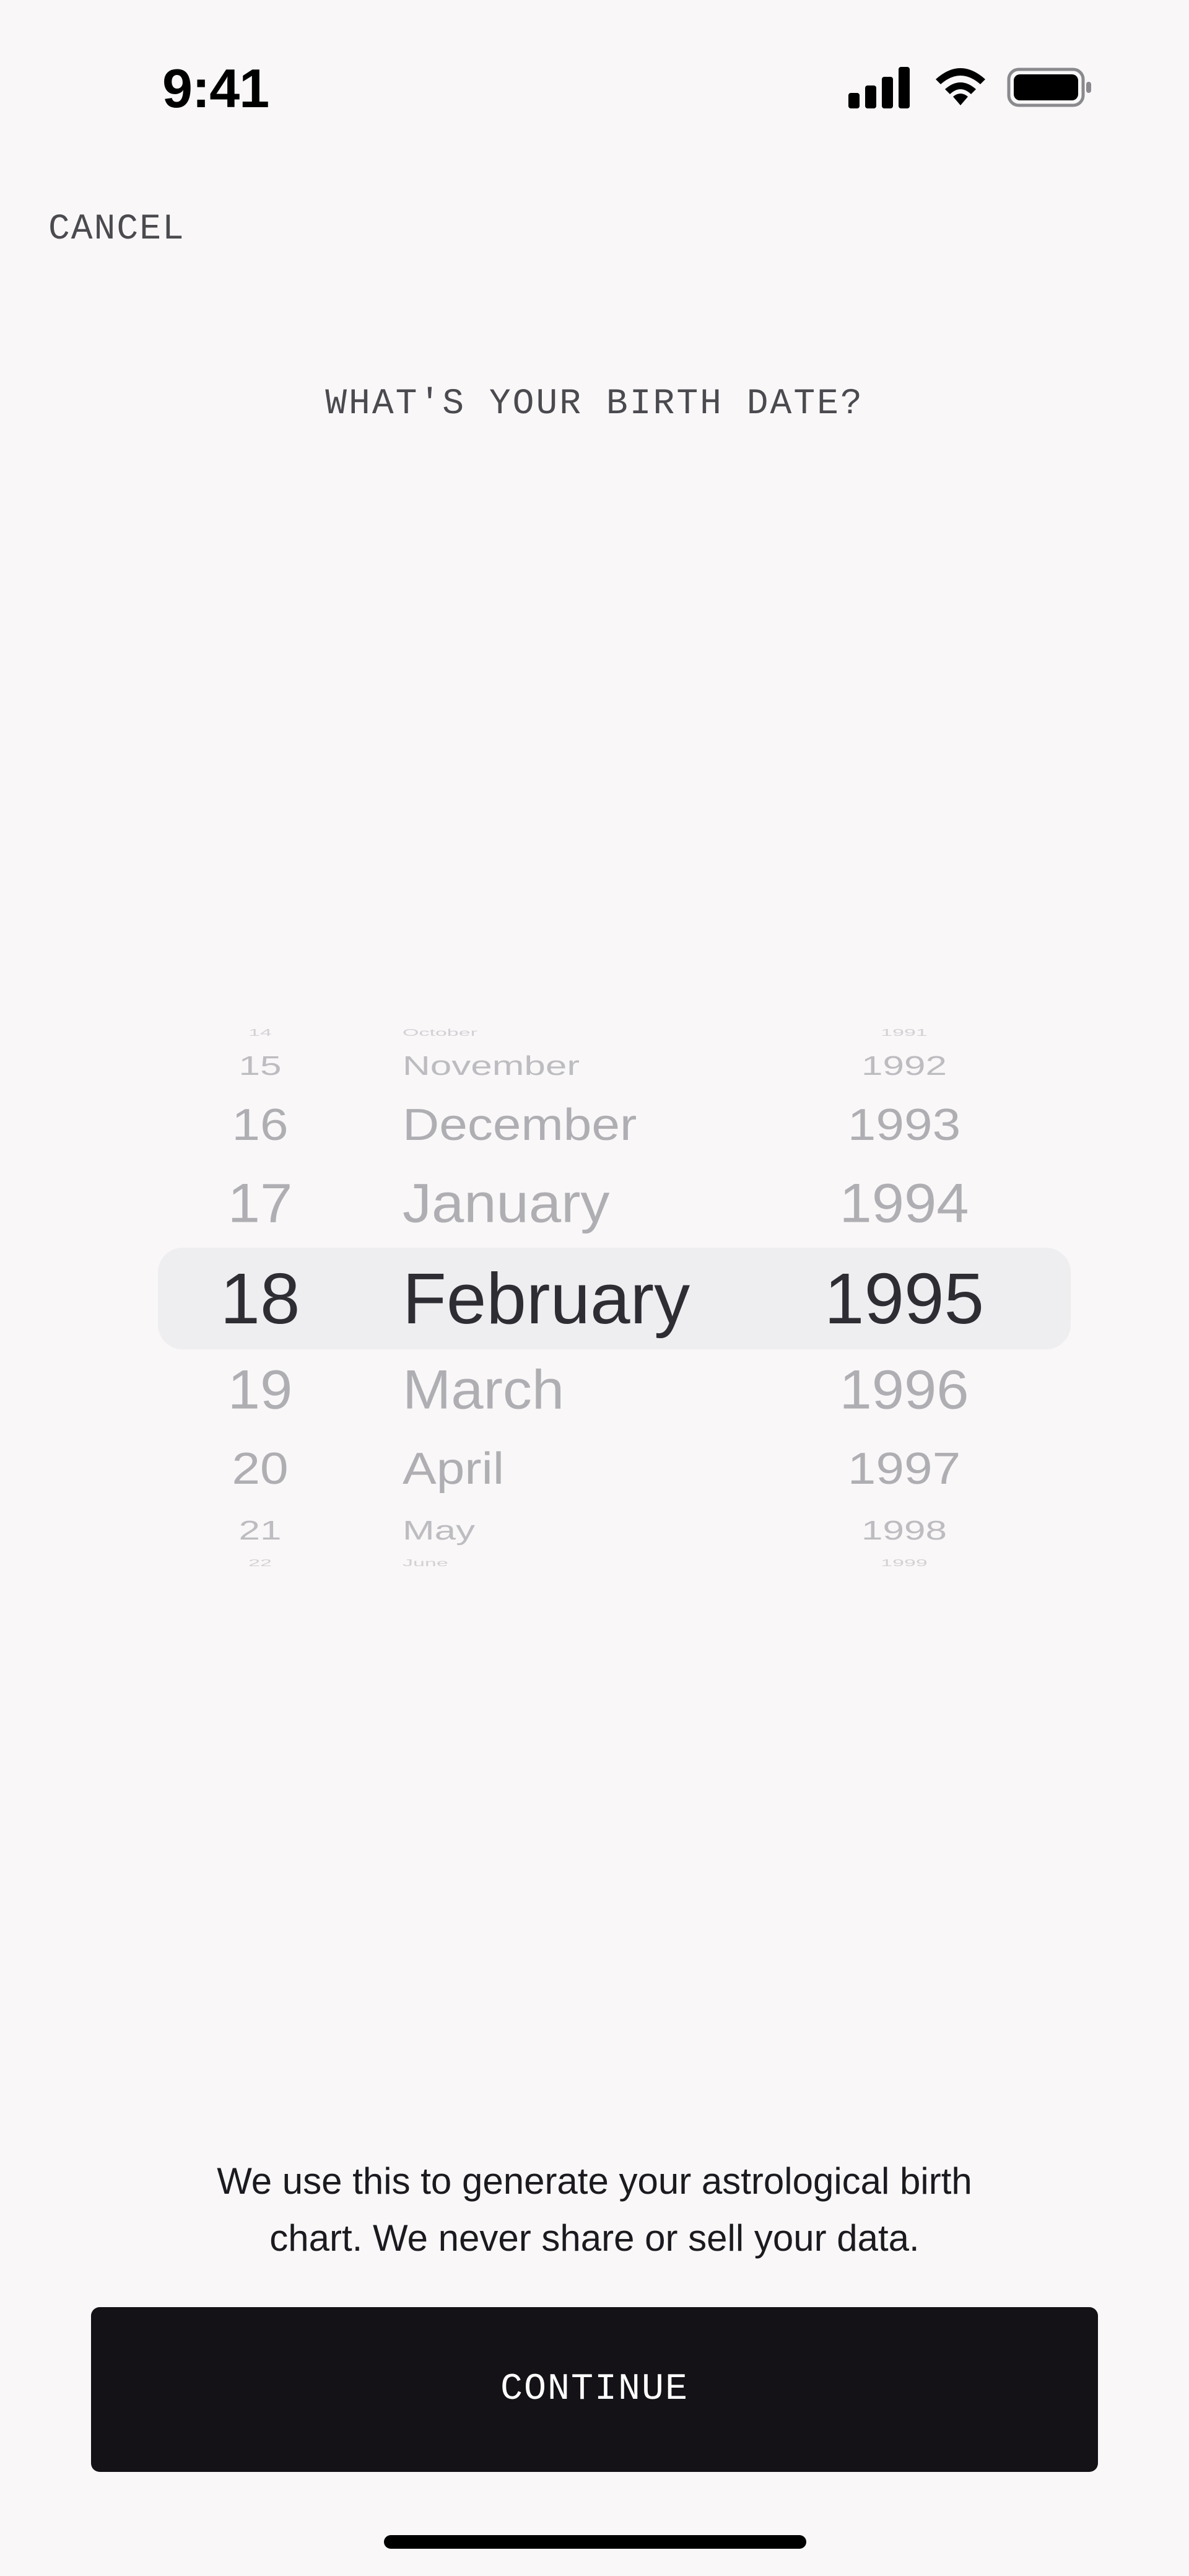 The width and height of the screenshot is (1189, 2576). What do you see at coordinates (260, 1389) in the screenshot?
I see `picker-option: 19` at bounding box center [260, 1389].